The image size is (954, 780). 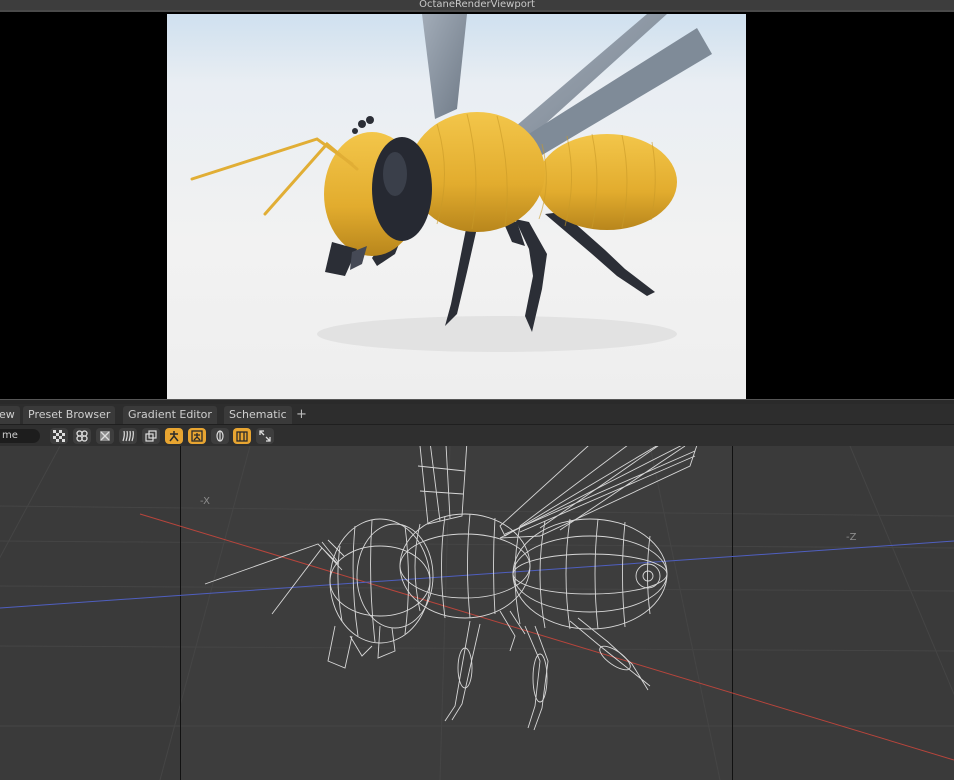 I want to click on tab-view: ew, so click(x=10, y=415).